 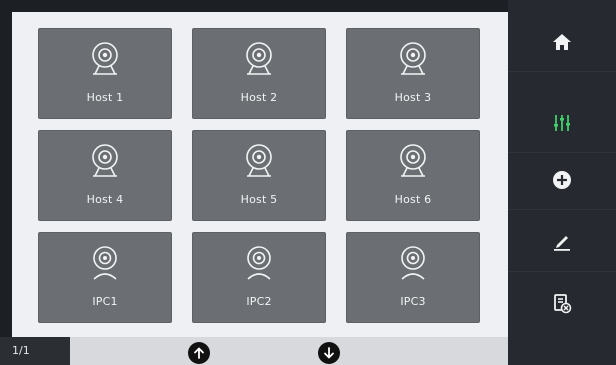 What do you see at coordinates (259, 97) in the screenshot?
I see `tile-label: Host 2` at bounding box center [259, 97].